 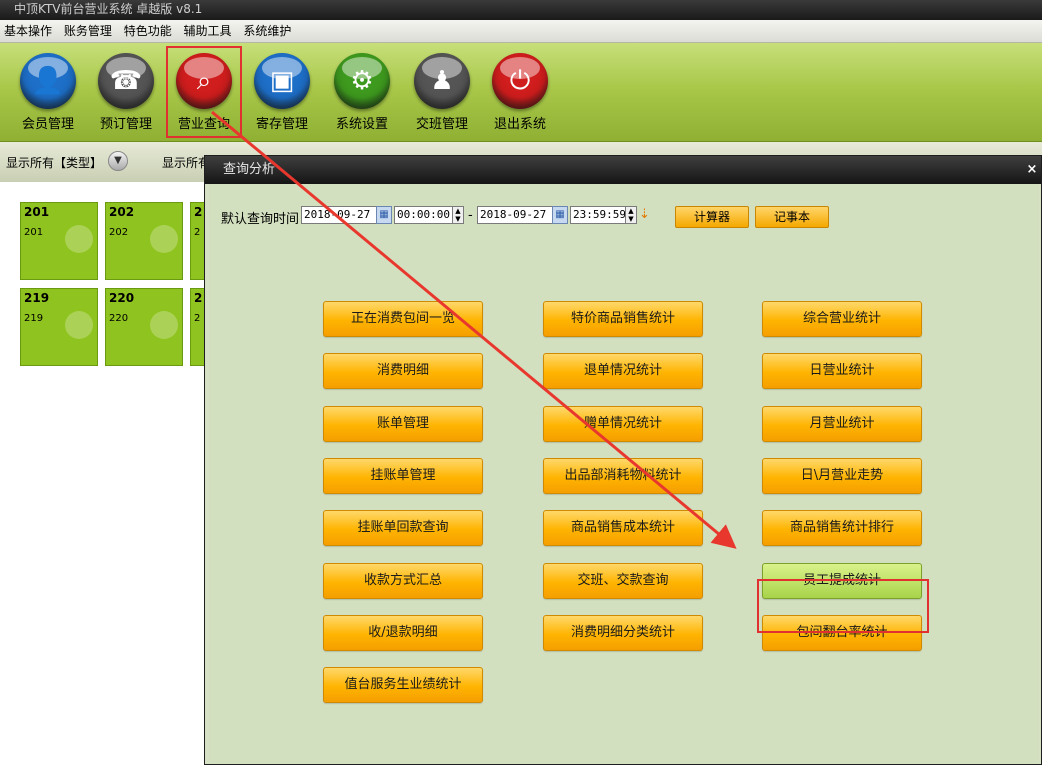 I want to click on gear-icon: ⚙, so click(x=362, y=81).